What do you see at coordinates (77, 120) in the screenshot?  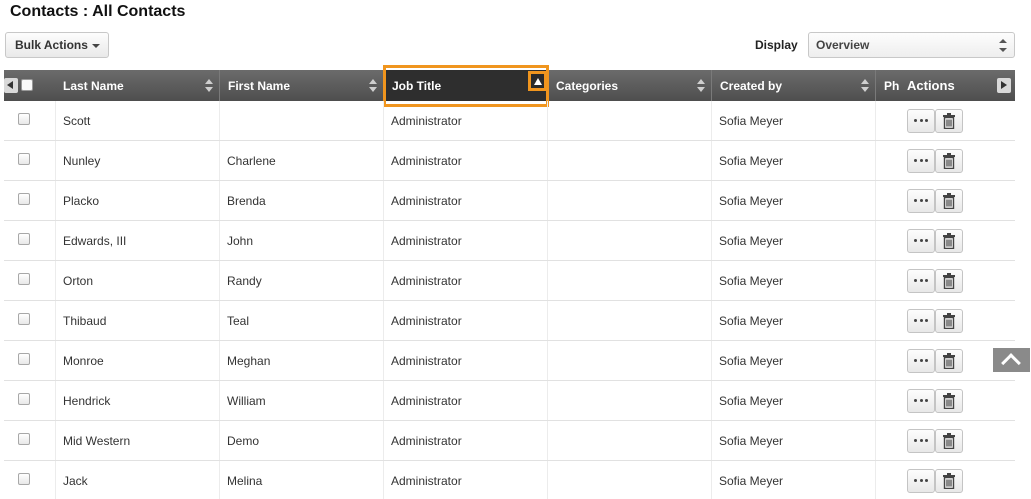 I see `cell-last-name: Scott` at bounding box center [77, 120].